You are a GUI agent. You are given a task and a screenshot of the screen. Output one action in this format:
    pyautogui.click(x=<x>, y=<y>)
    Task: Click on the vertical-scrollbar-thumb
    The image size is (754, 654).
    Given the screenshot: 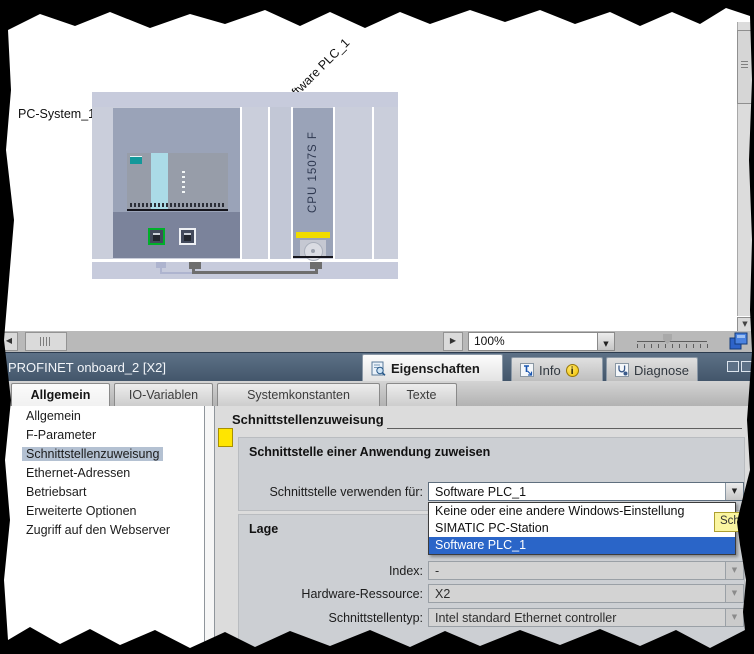 What is the action you would take?
    pyautogui.click(x=745, y=67)
    